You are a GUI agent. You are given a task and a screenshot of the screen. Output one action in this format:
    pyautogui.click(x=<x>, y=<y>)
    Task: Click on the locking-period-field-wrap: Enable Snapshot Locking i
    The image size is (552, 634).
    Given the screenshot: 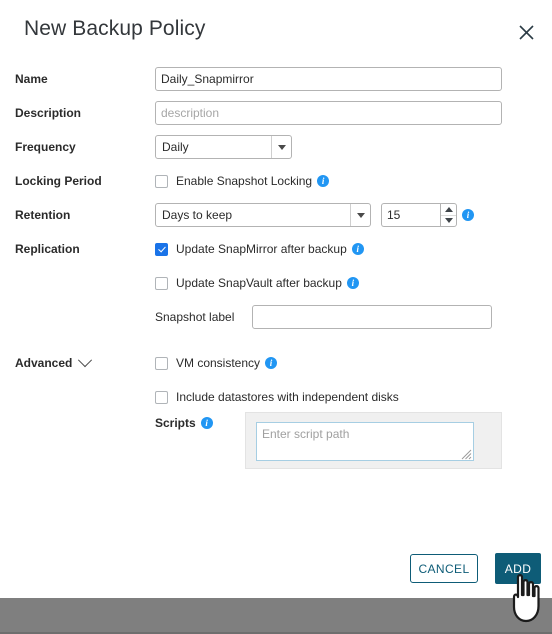 What is the action you would take?
    pyautogui.click(x=242, y=181)
    